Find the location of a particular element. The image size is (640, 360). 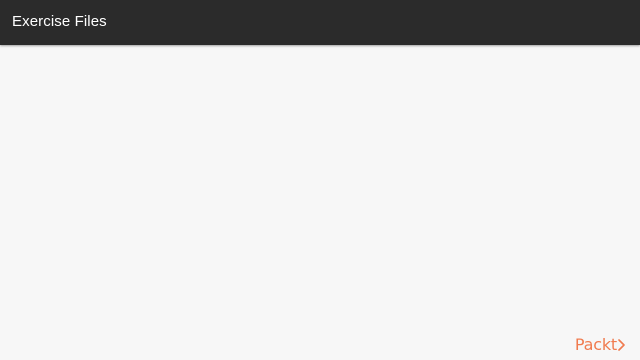

brand-logo: Packt is located at coordinates (600, 344).